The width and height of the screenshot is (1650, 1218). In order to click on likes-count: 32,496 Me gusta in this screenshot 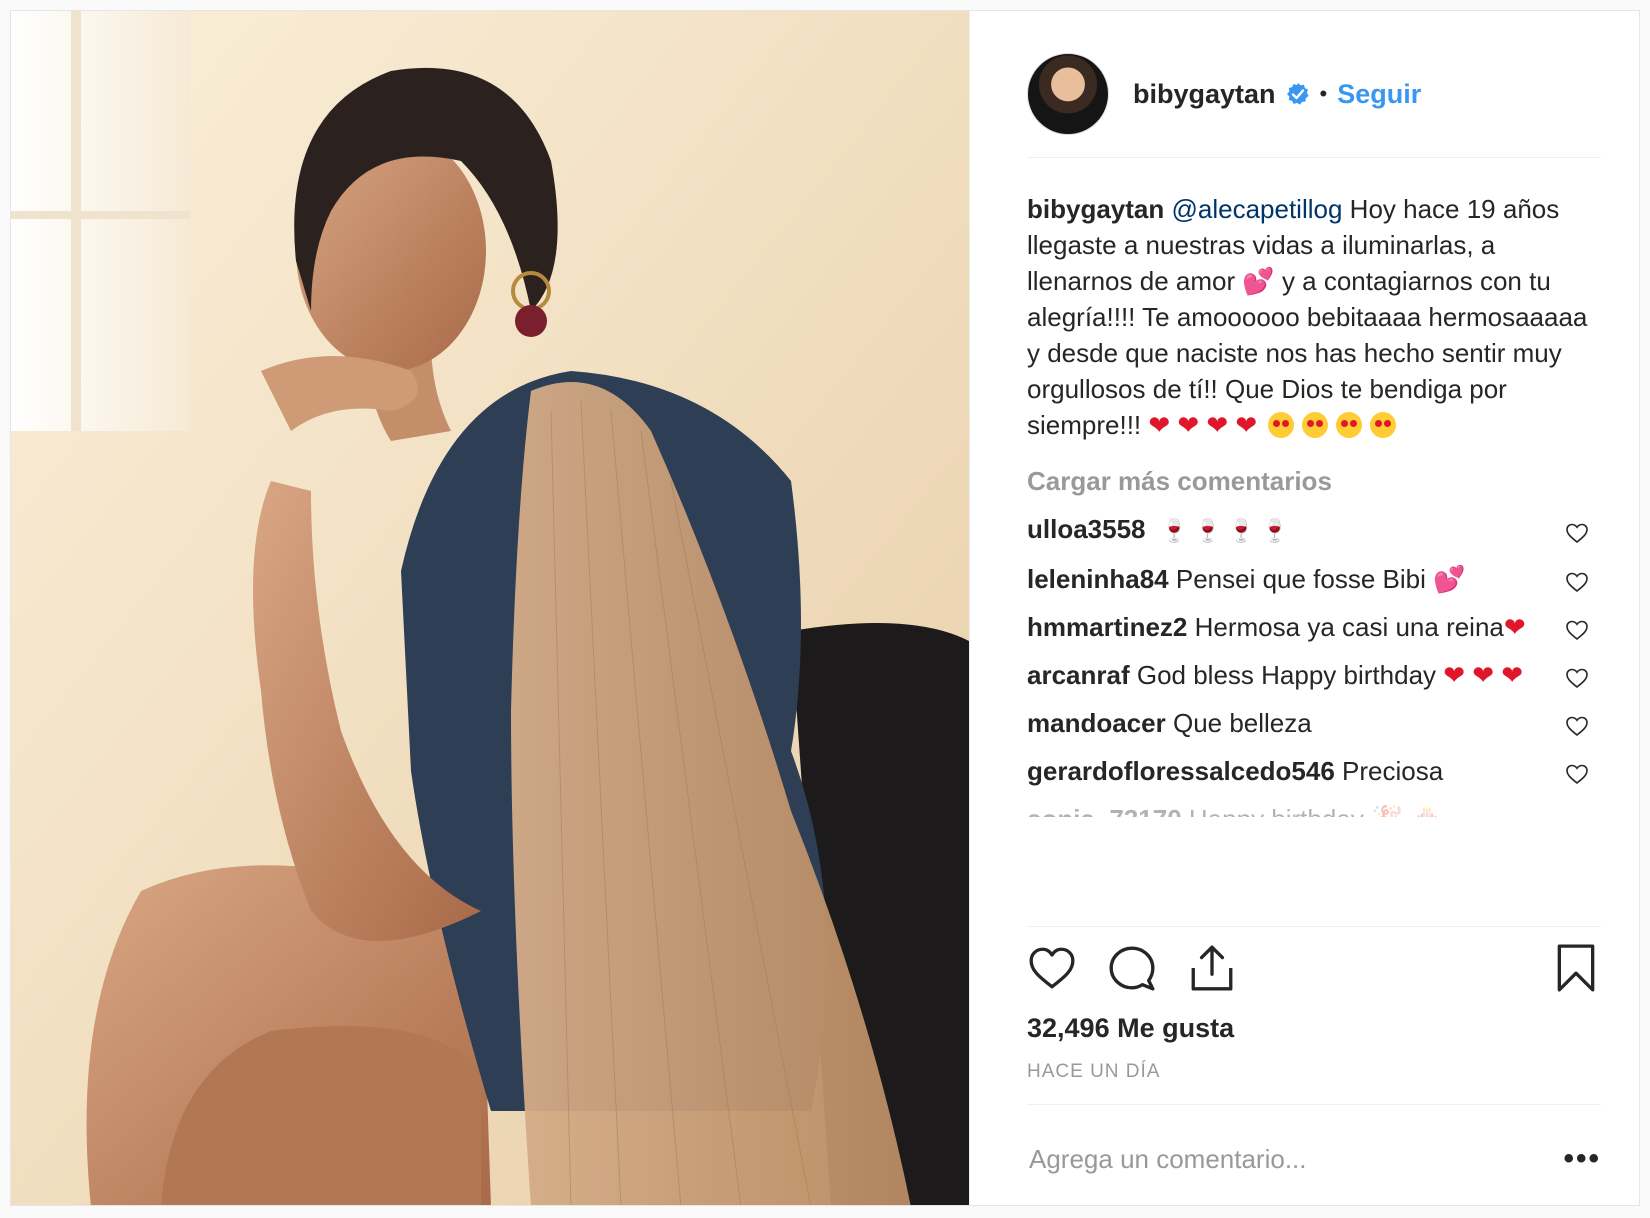, I will do `click(1130, 1028)`.